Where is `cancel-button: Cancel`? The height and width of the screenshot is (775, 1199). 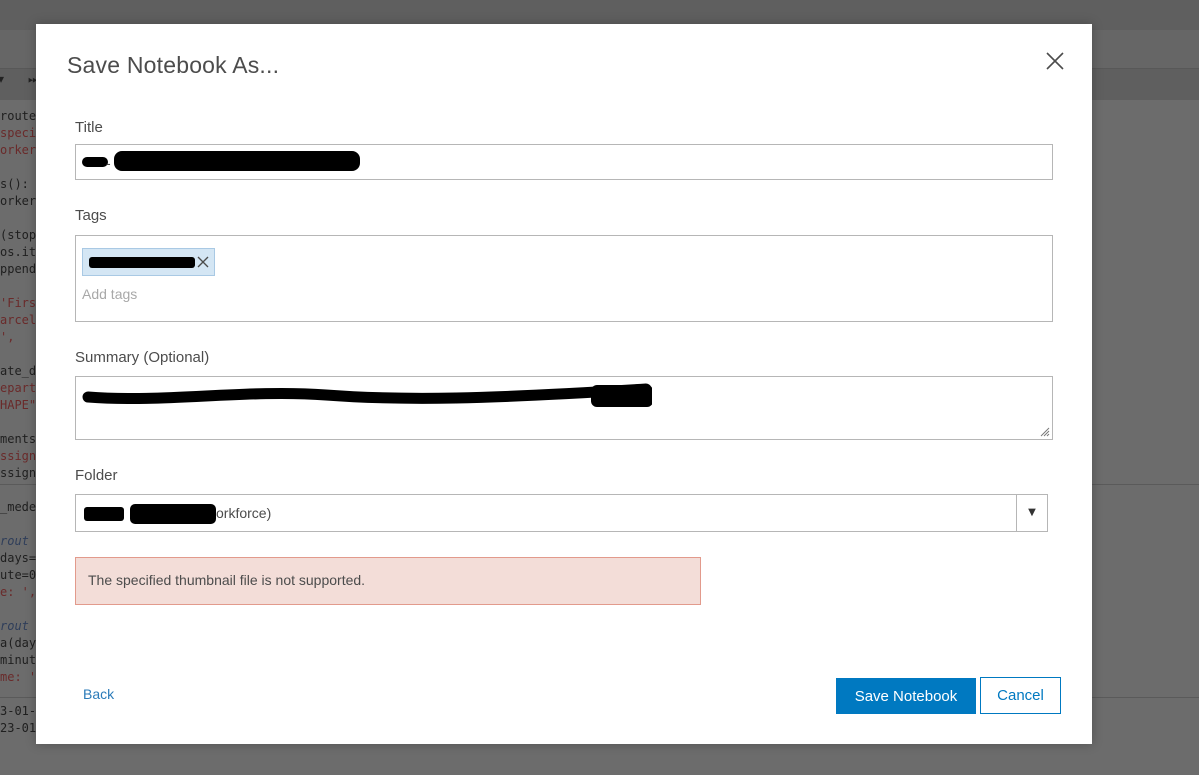 cancel-button: Cancel is located at coordinates (1020, 695).